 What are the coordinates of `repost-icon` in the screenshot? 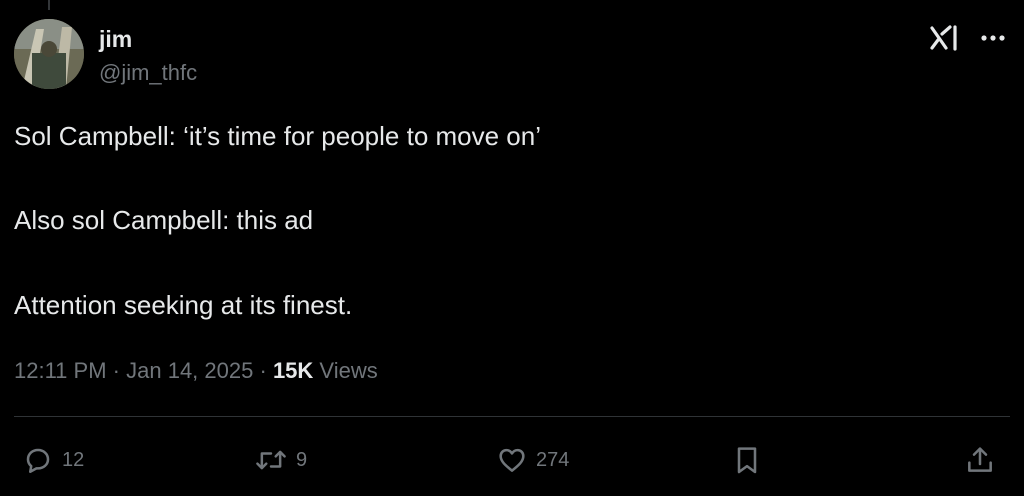 It's located at (271, 460).